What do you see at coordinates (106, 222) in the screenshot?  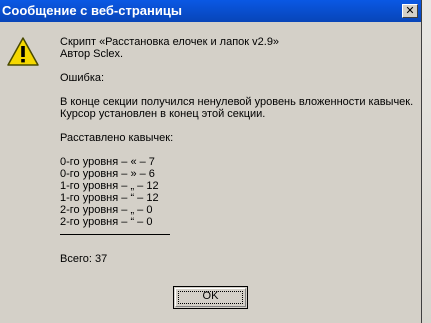 I see `count-line: 2-го уровня – “ – 0` at bounding box center [106, 222].